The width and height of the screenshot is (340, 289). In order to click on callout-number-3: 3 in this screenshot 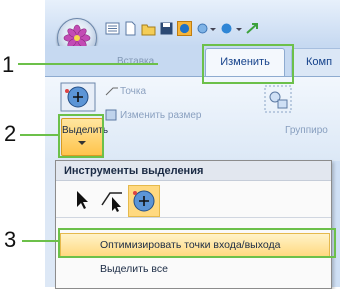, I will do `click(10, 239)`.